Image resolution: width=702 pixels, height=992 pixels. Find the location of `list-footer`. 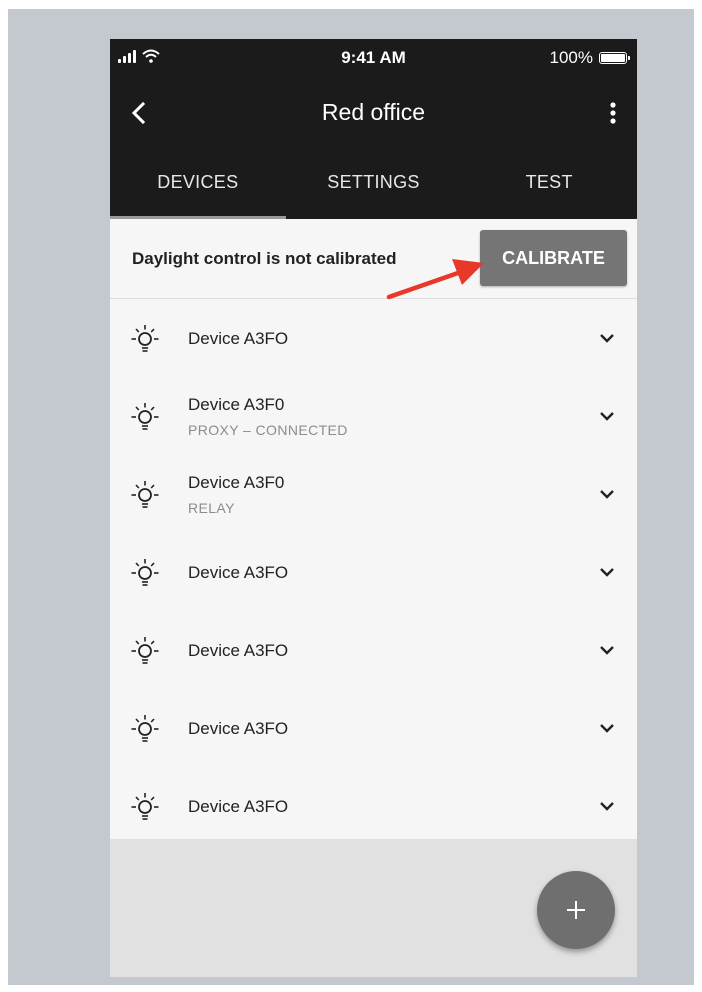

list-footer is located at coordinates (373, 908).